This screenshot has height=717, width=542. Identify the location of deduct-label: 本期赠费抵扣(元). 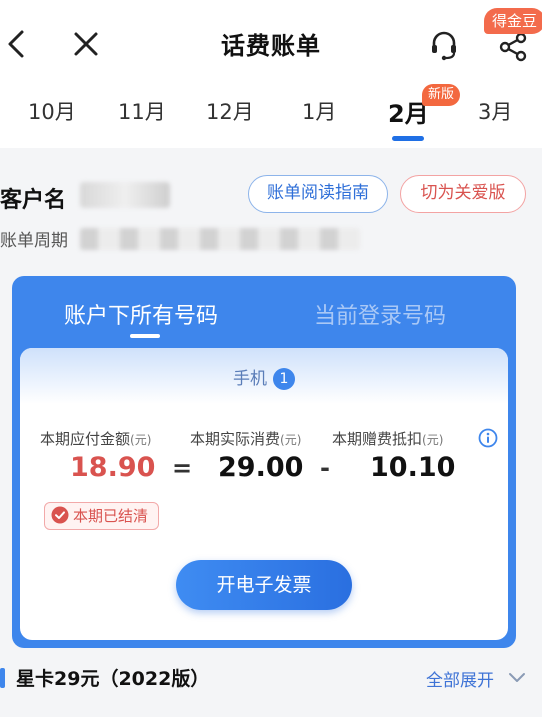
(387, 438).